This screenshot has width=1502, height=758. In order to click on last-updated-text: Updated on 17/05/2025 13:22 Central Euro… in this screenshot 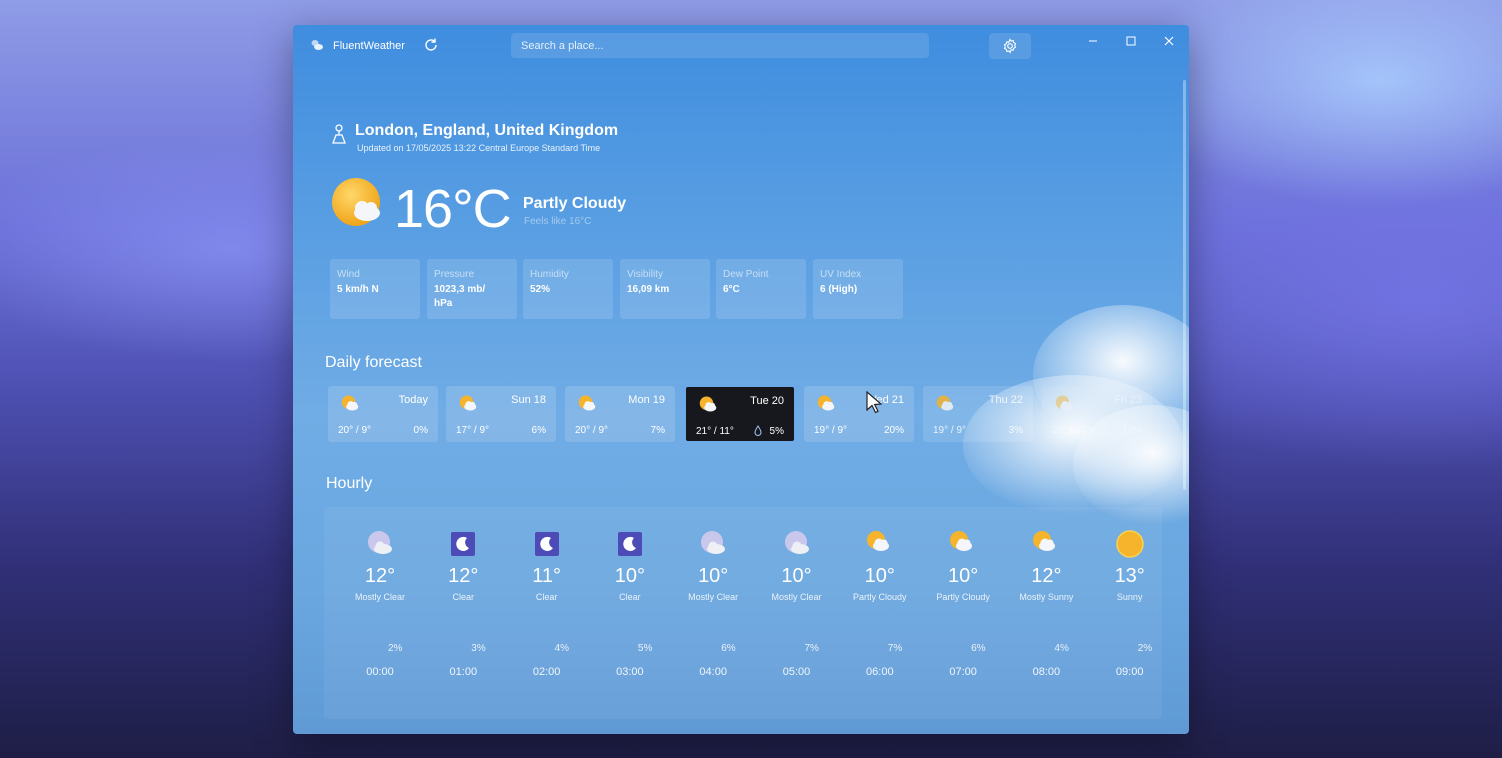, I will do `click(479, 148)`.